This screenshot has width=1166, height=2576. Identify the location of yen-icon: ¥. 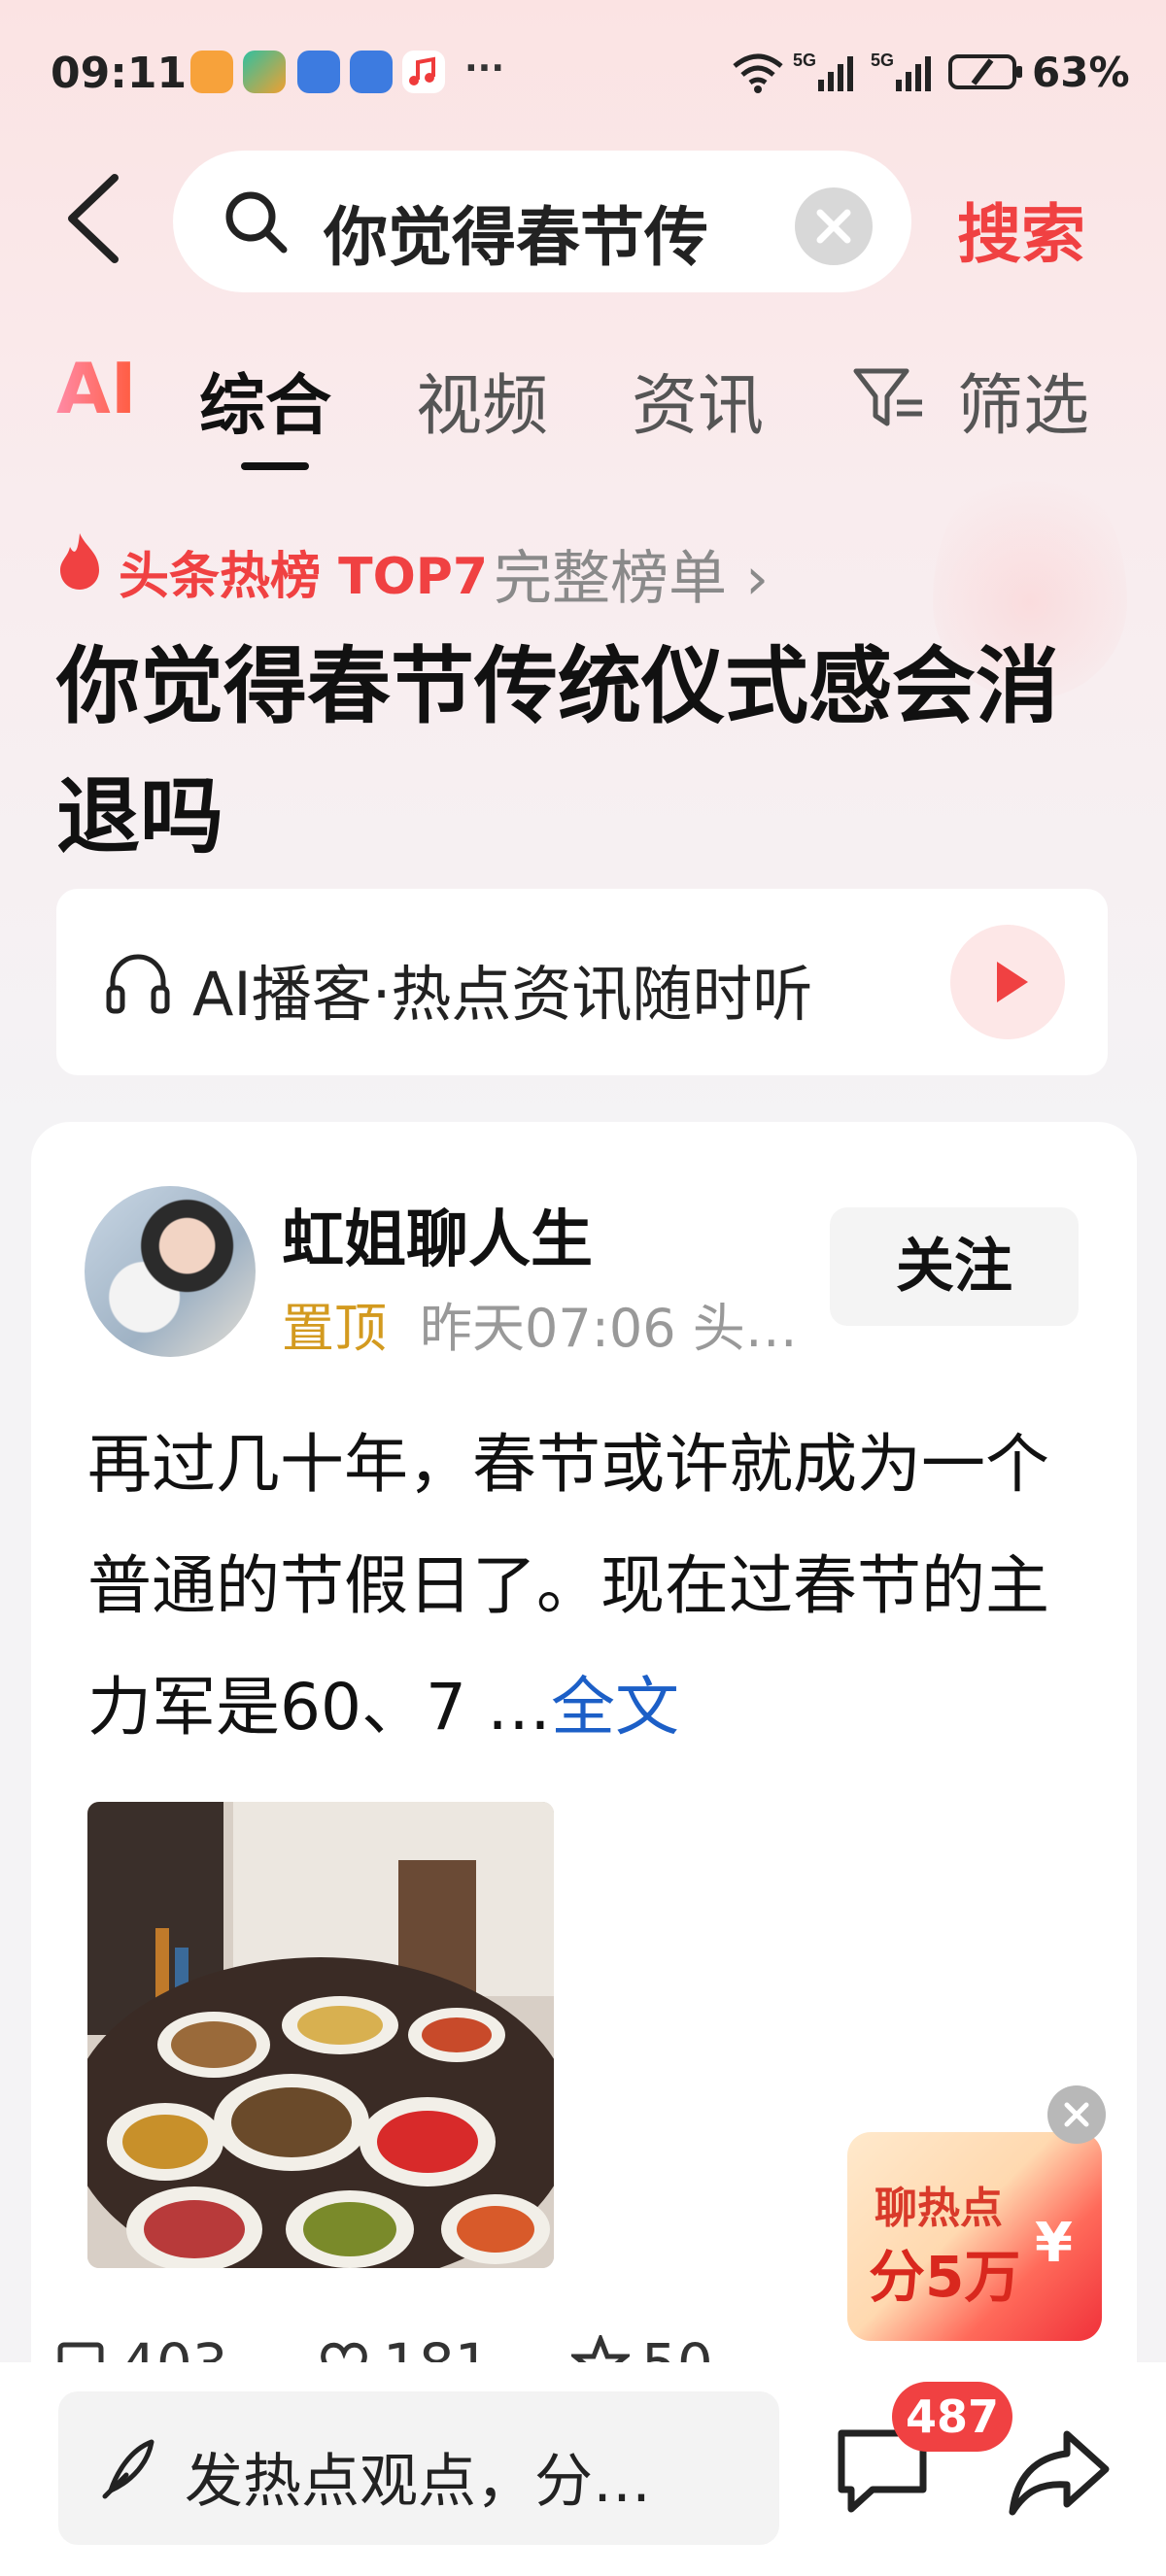
(1054, 2243).